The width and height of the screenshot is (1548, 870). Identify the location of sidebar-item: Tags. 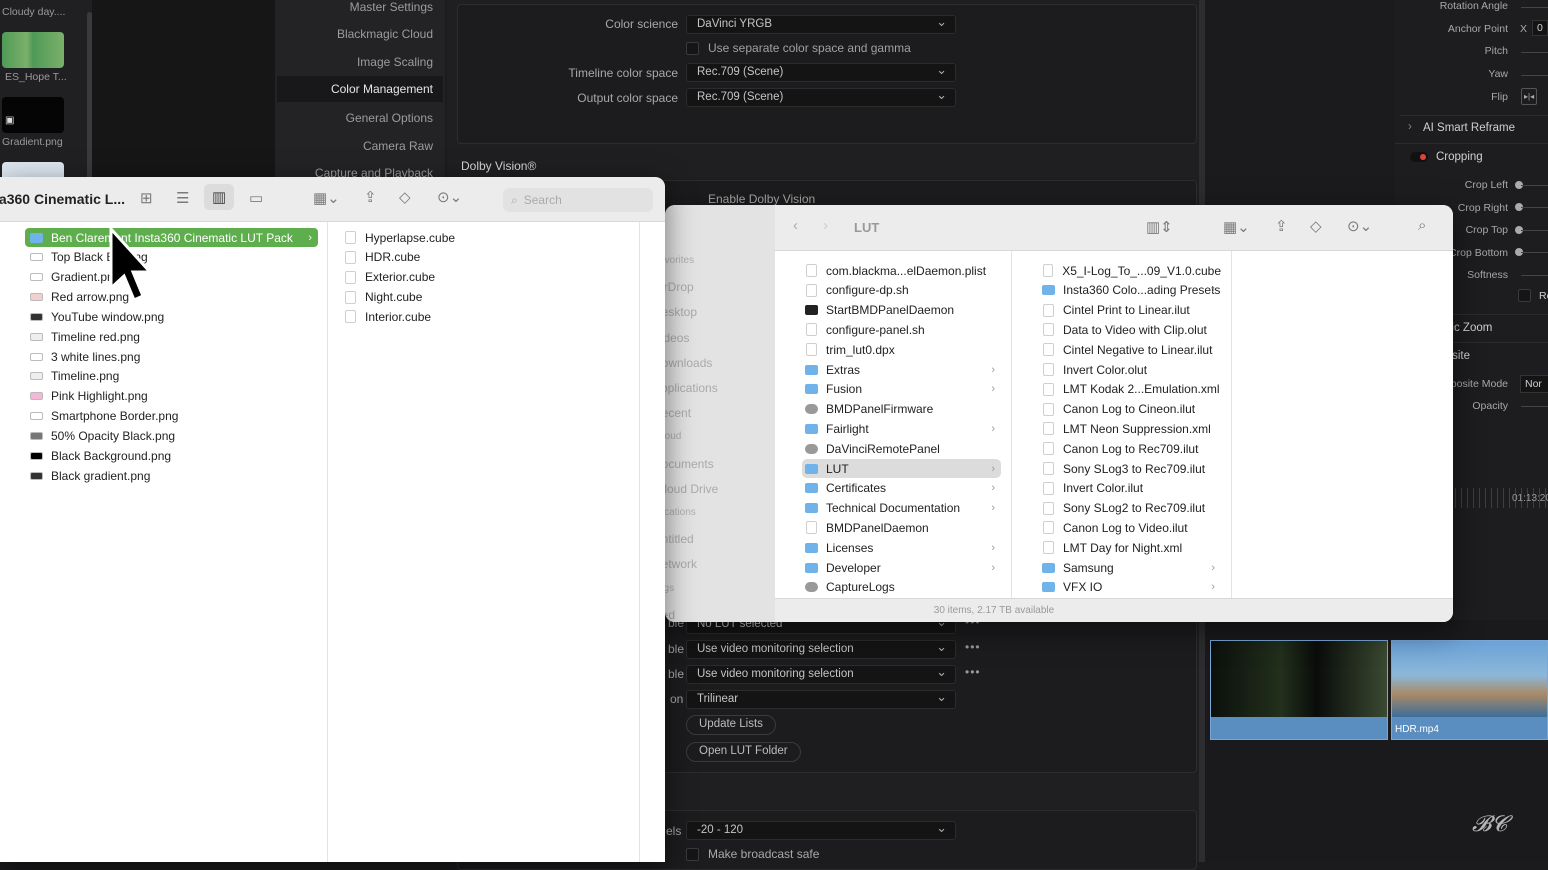
(669, 588).